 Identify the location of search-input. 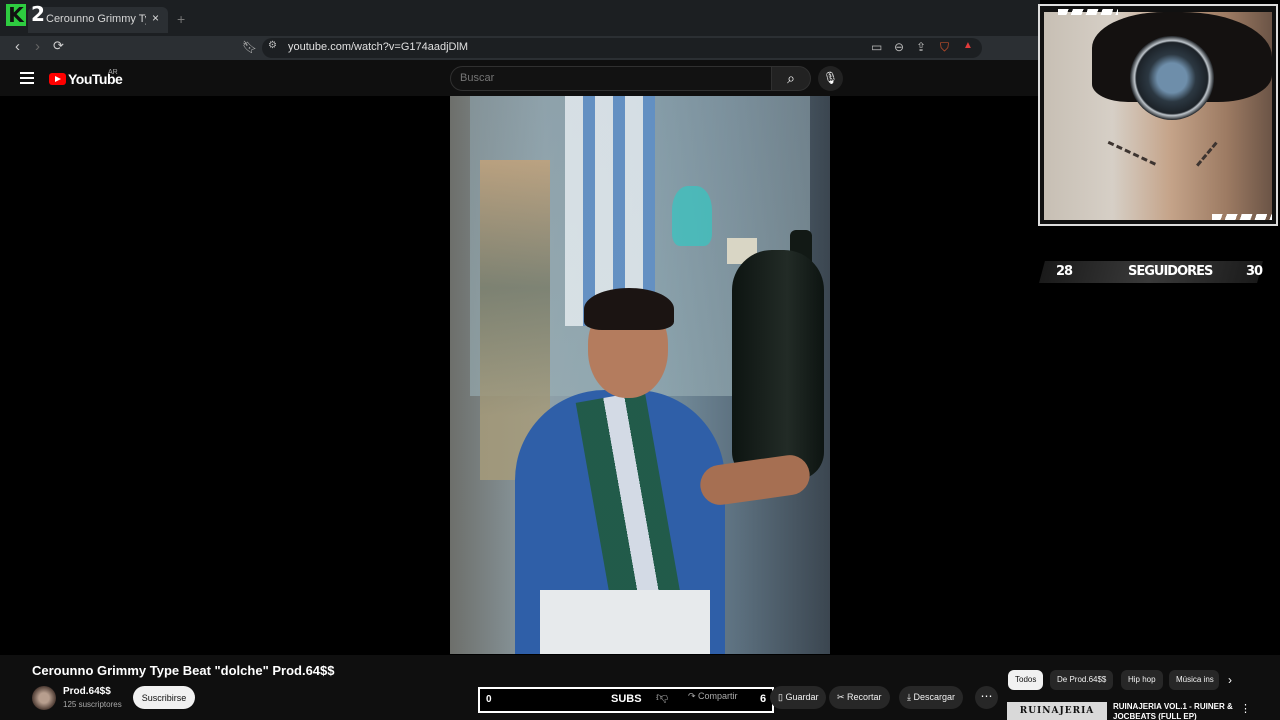
(610, 78).